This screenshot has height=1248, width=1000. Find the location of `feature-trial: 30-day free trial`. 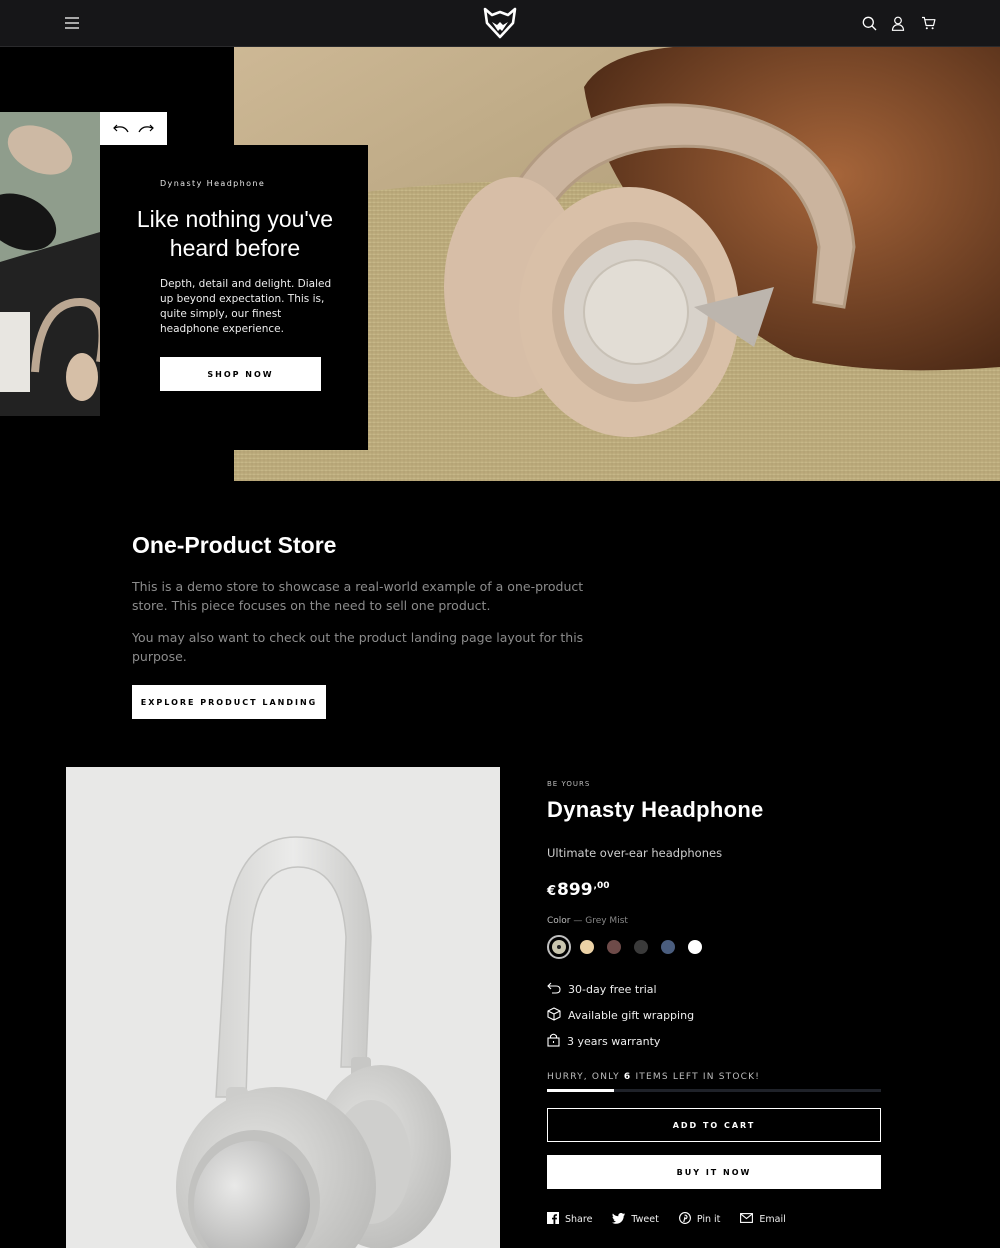

feature-trial: 30-day free trial is located at coordinates (620, 989).